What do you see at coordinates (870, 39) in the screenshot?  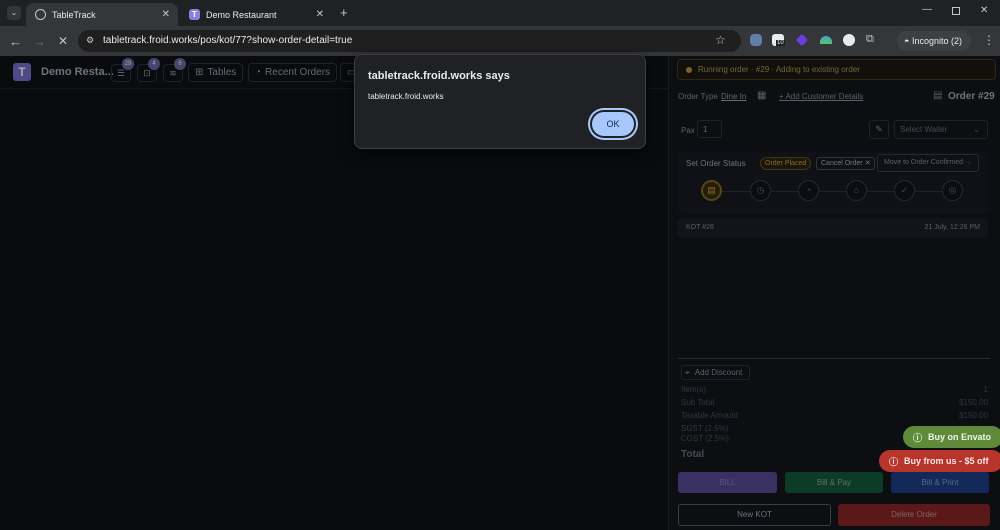 I see `extensions-puzzle-icon: ⧉` at bounding box center [870, 39].